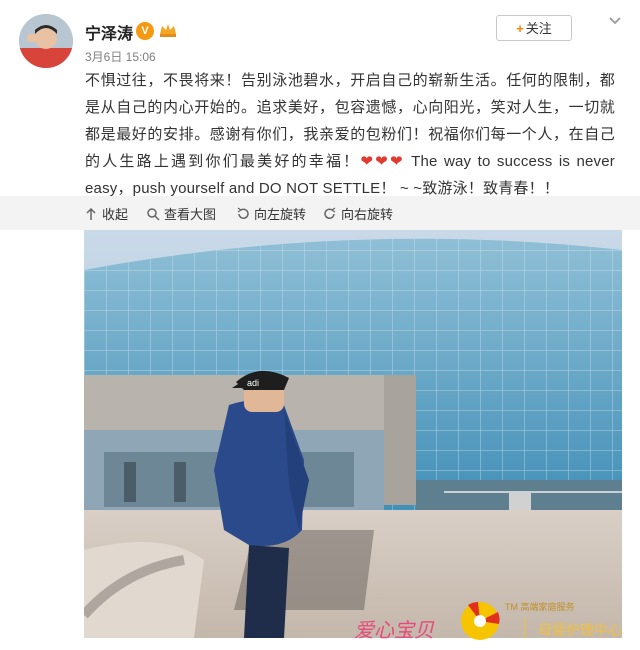 The width and height of the screenshot is (640, 650). Describe the element at coordinates (320, 35) in the screenshot. I see `post-header: 宁泽涛 V 3月6日 15:06 + 关注` at that location.